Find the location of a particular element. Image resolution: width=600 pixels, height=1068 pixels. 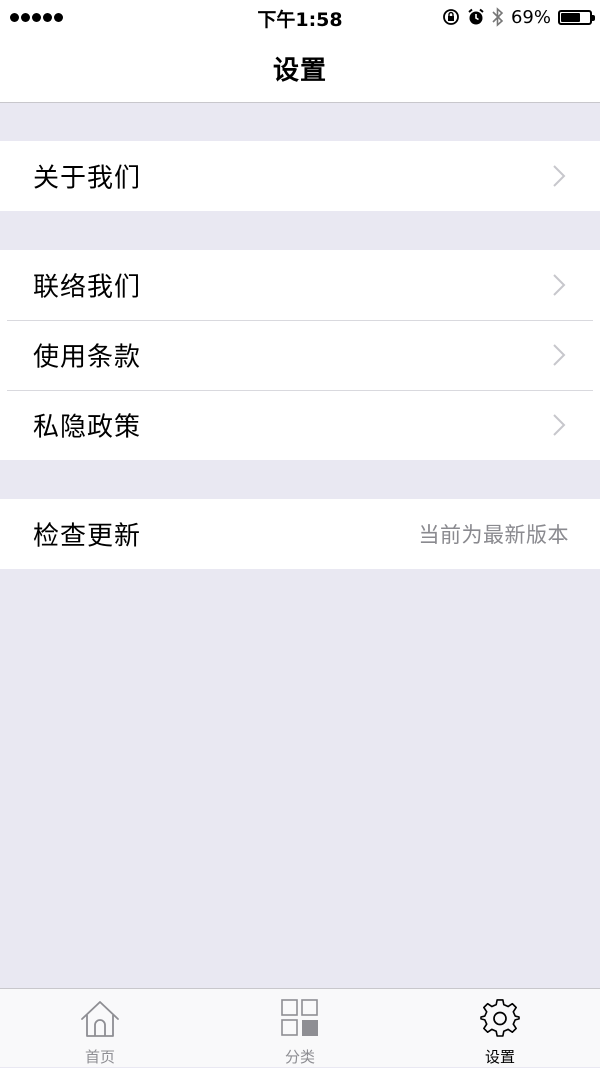

tab-home: 首页 is located at coordinates (100, 1028).